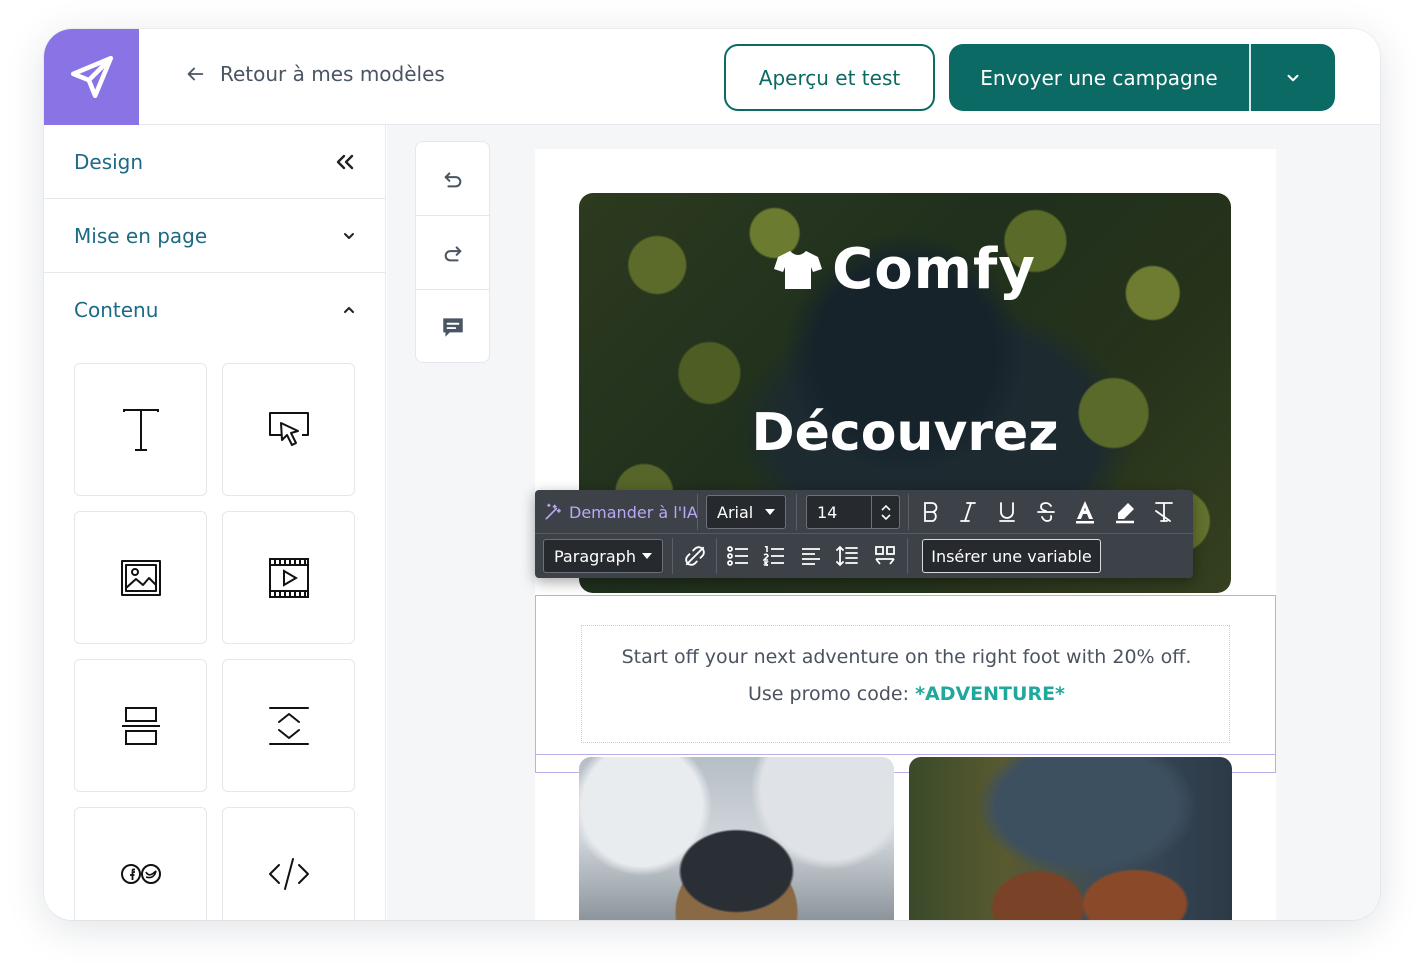  What do you see at coordinates (345, 162) in the screenshot?
I see `collapse-sidebar-icon` at bounding box center [345, 162].